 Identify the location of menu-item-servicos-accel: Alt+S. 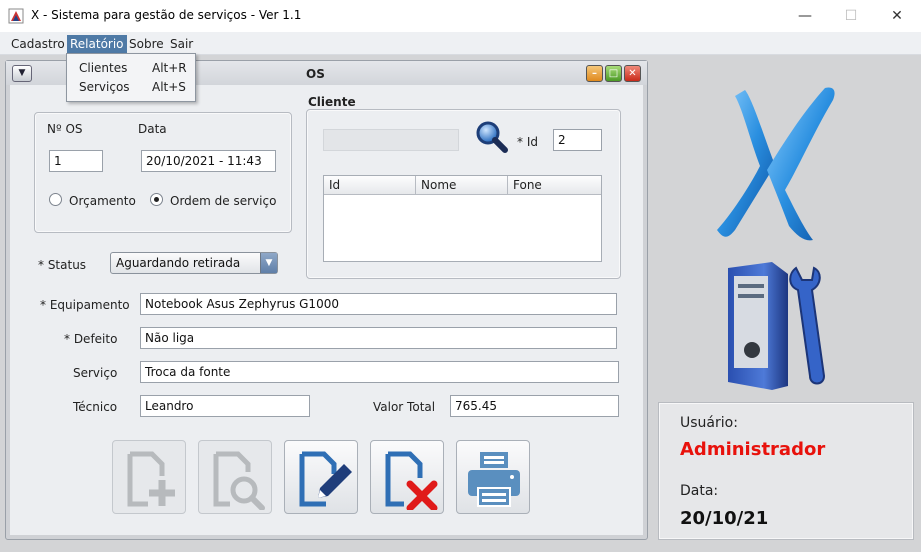
(169, 87).